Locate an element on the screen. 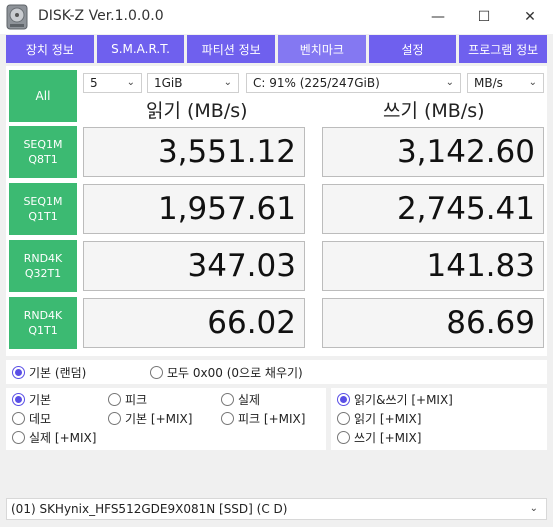 This screenshot has width=553, height=527. profile-real-mix-radio: 실제 [+MIX] is located at coordinates (54, 437).